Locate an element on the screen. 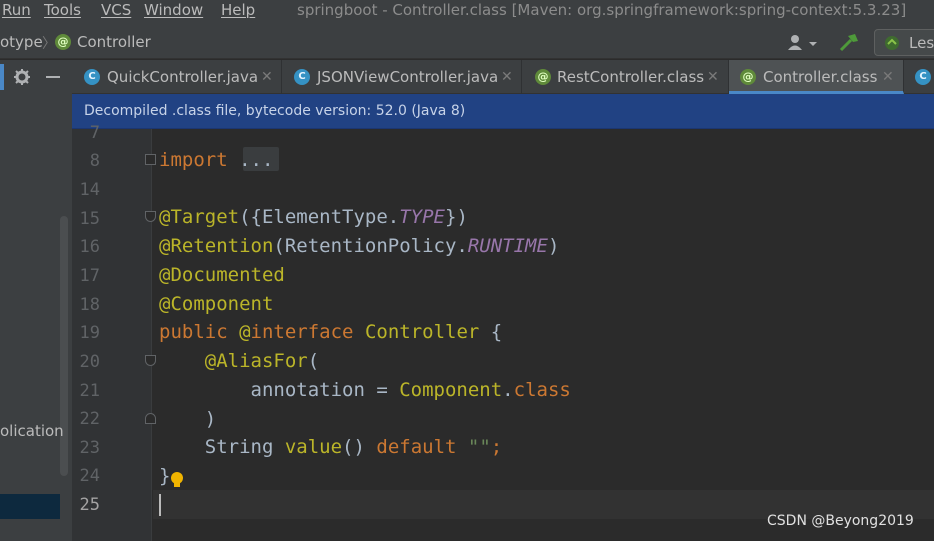 Image resolution: width=934 pixels, height=541 pixels. tab-controller: @ Controller.class ✕ is located at coordinates (816, 77).